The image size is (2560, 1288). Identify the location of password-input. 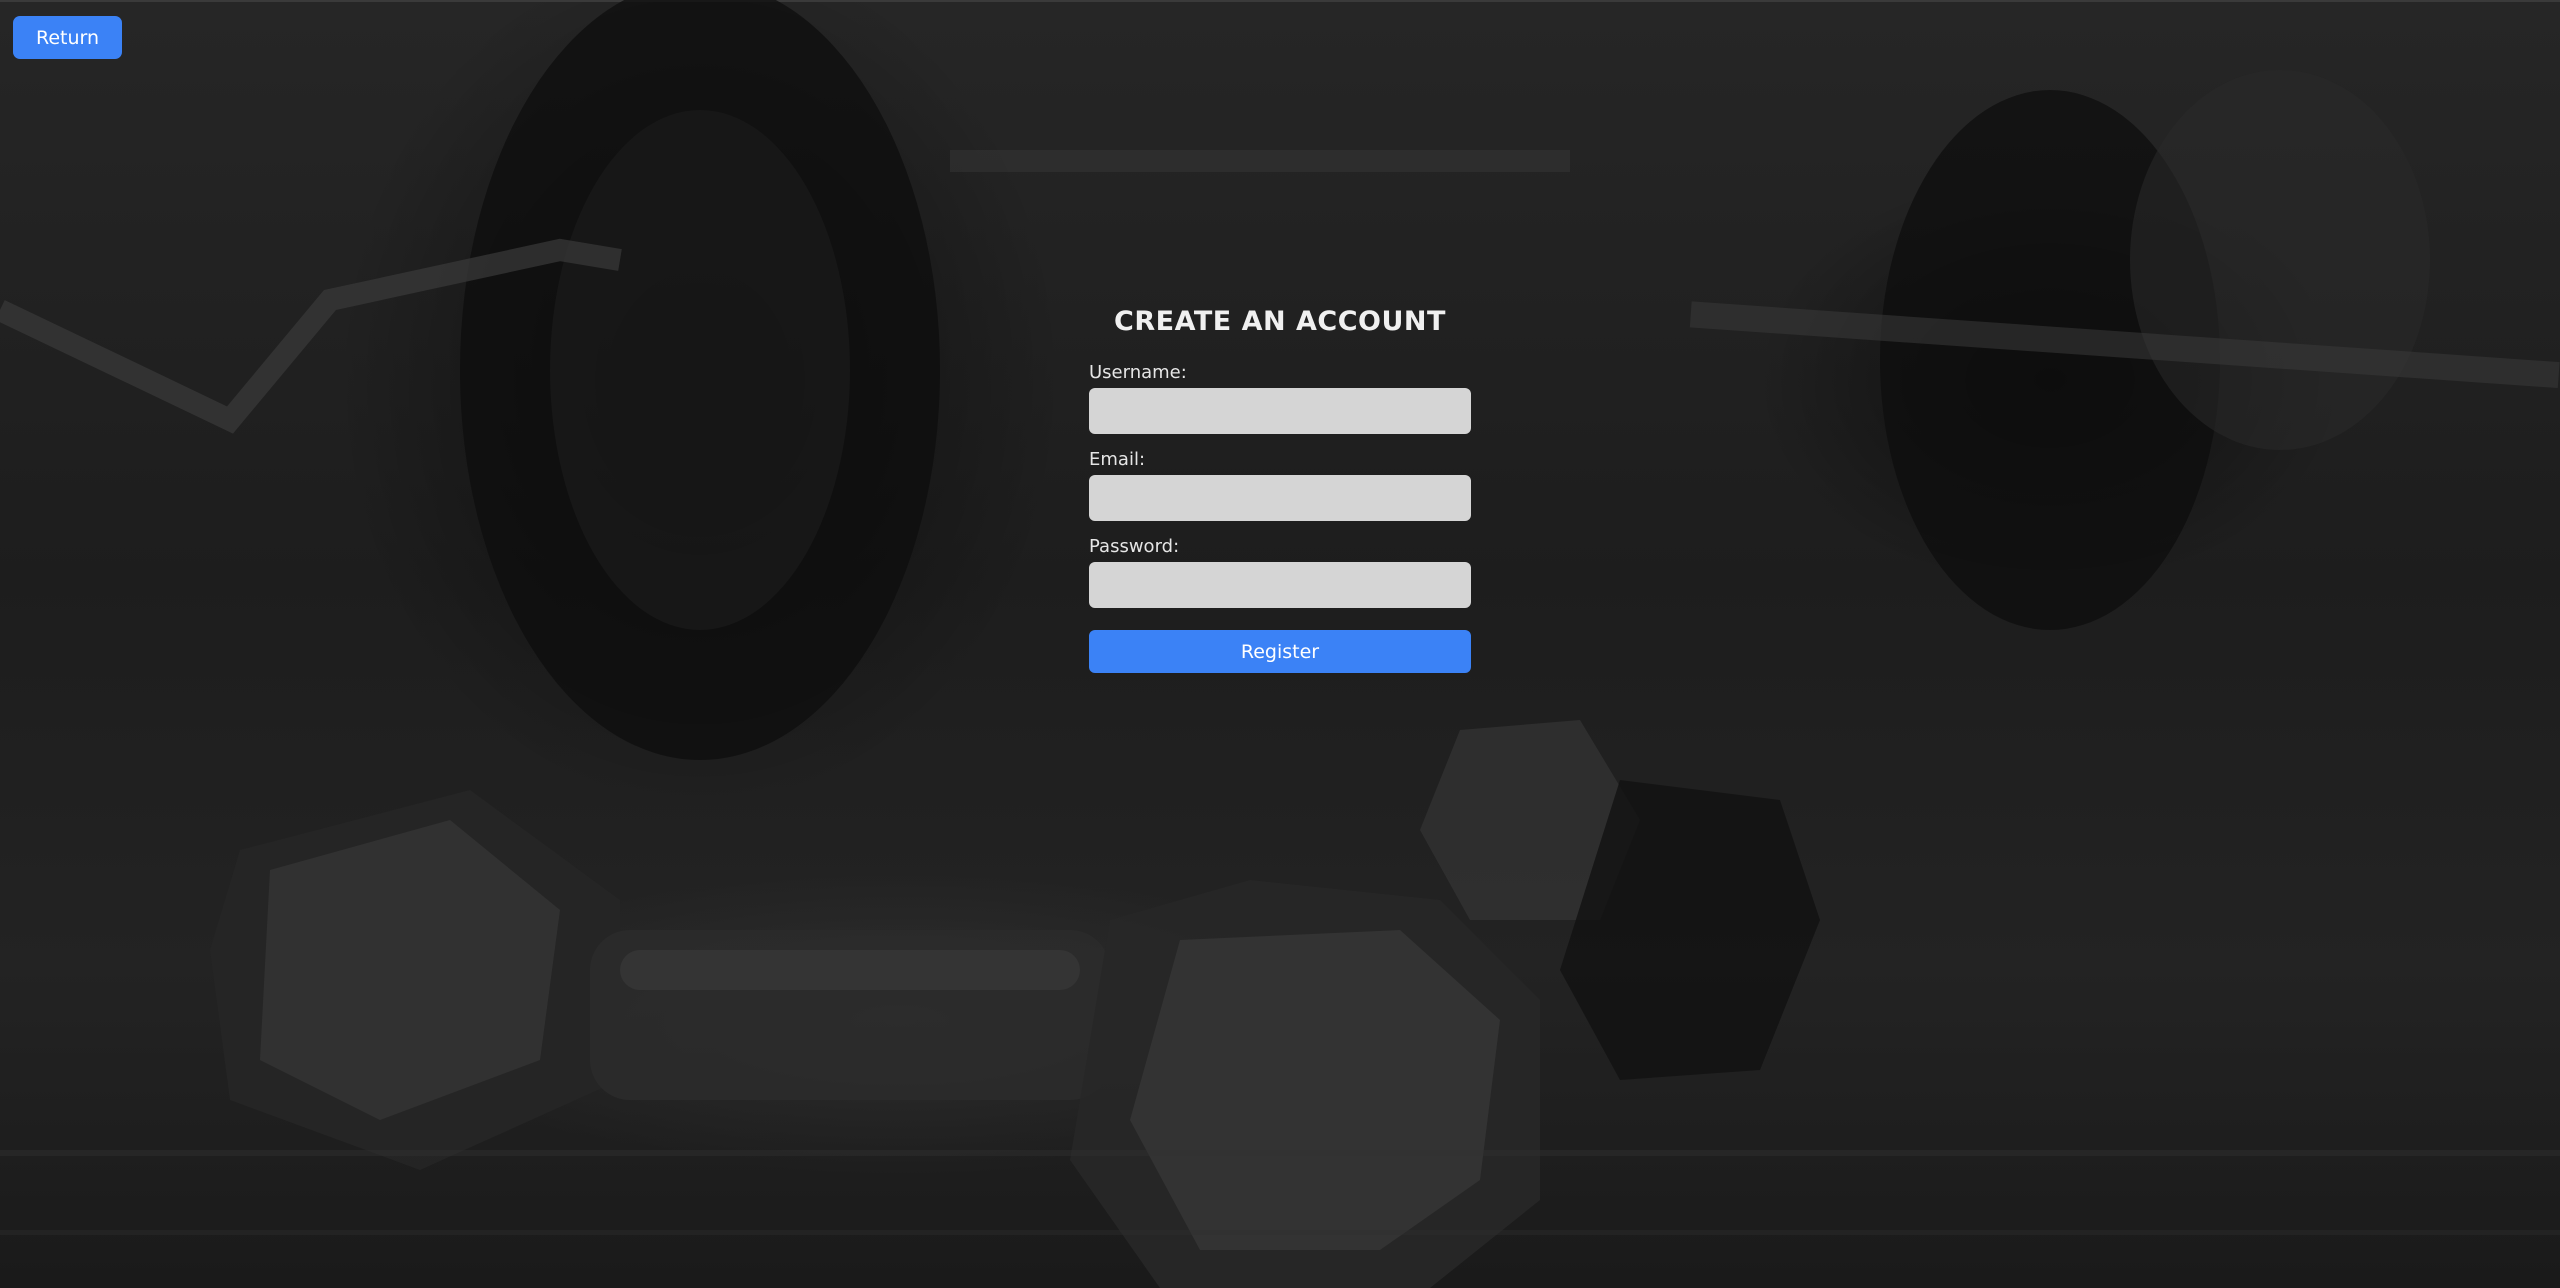
(1280, 585).